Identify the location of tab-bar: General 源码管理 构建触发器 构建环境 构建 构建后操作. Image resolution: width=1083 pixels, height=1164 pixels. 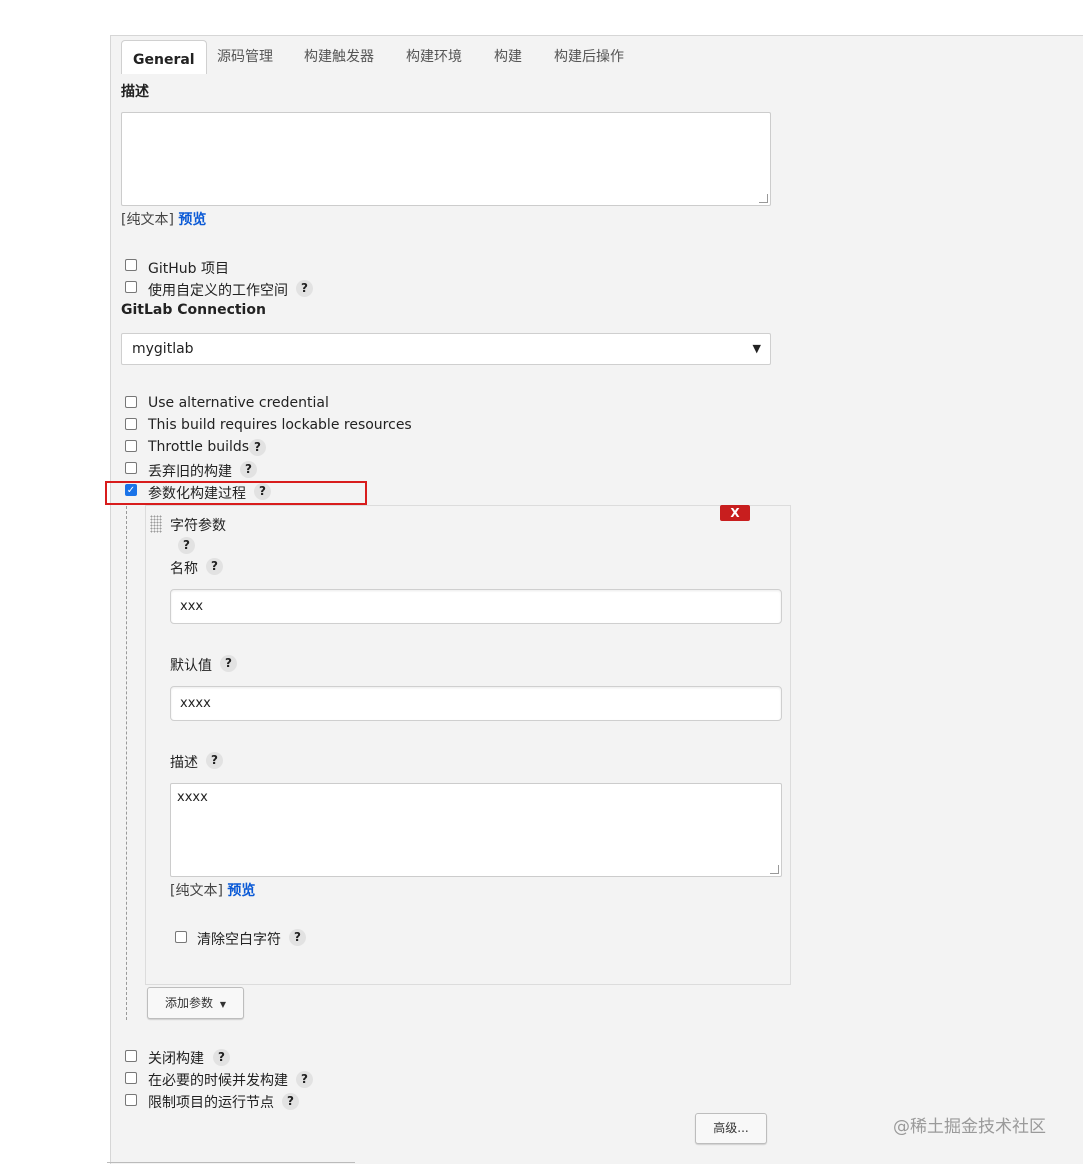
(597, 55).